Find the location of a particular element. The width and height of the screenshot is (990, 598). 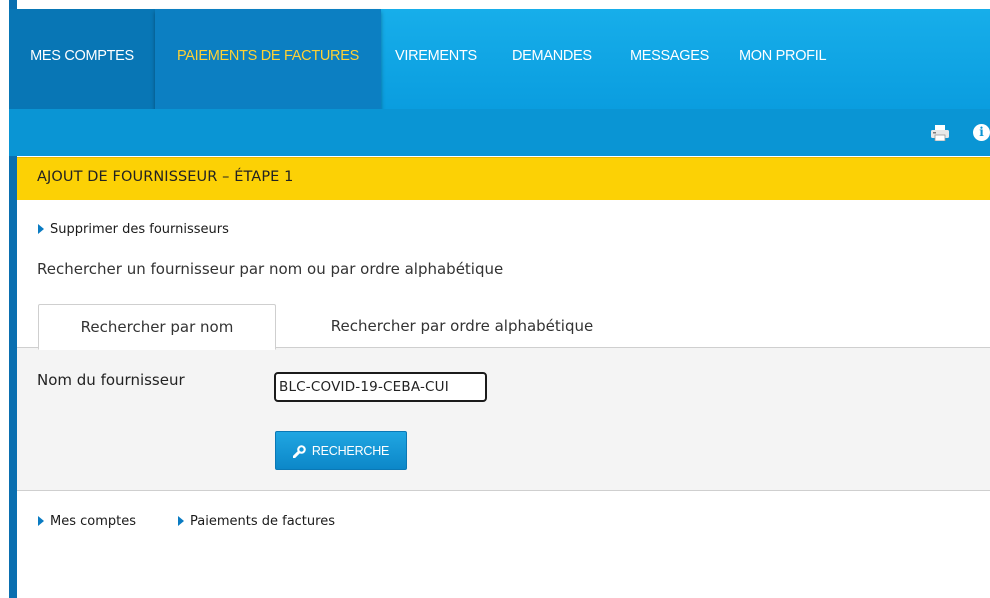

delete-suppliers-link: Supprimer des fournisseurs is located at coordinates (133, 229).